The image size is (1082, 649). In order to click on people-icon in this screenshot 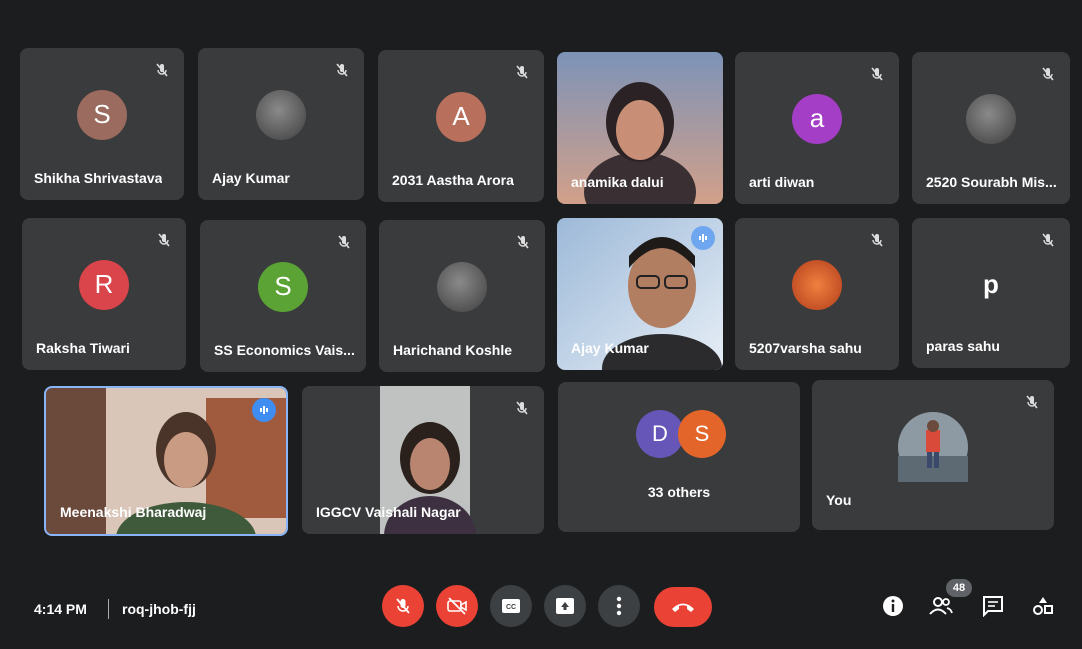, I will do `click(941, 606)`.